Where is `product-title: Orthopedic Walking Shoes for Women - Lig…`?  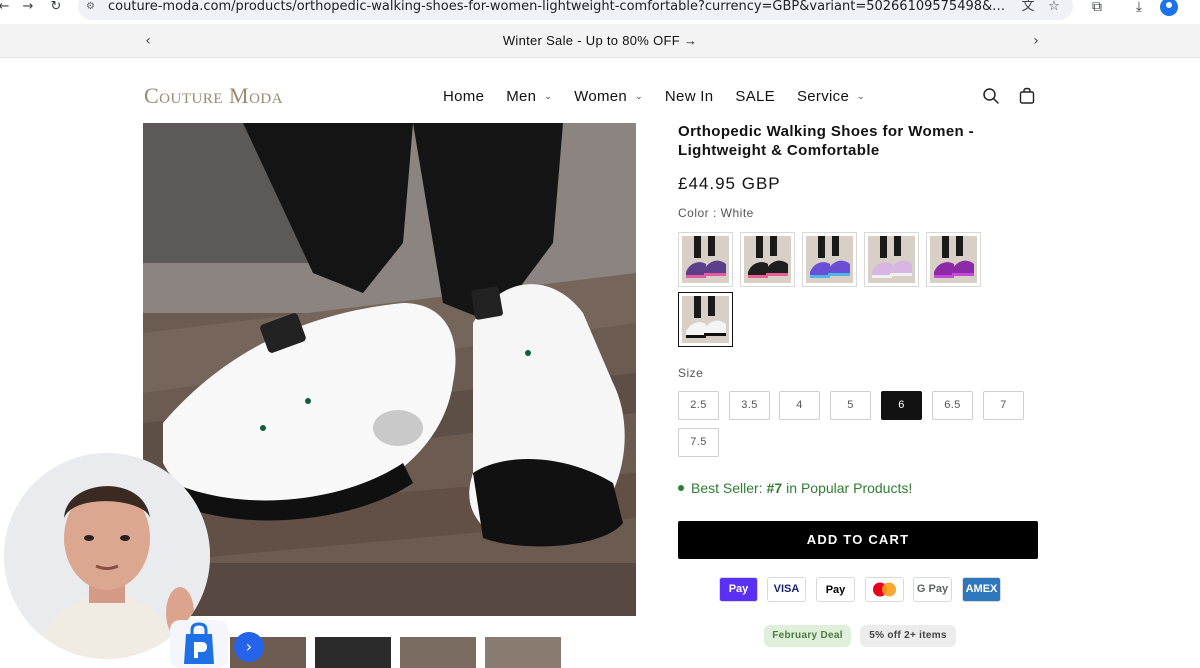 product-title: Orthopedic Walking Shoes for Women - Lig… is located at coordinates (826, 141).